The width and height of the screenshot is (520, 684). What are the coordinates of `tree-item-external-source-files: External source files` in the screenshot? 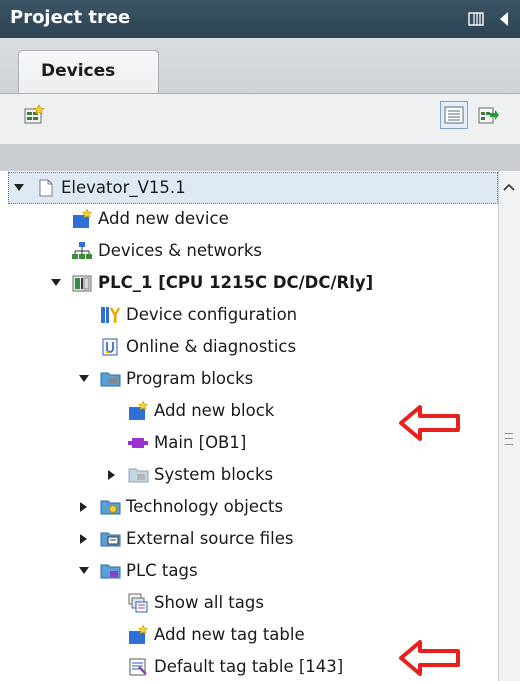 It's located at (253, 540).